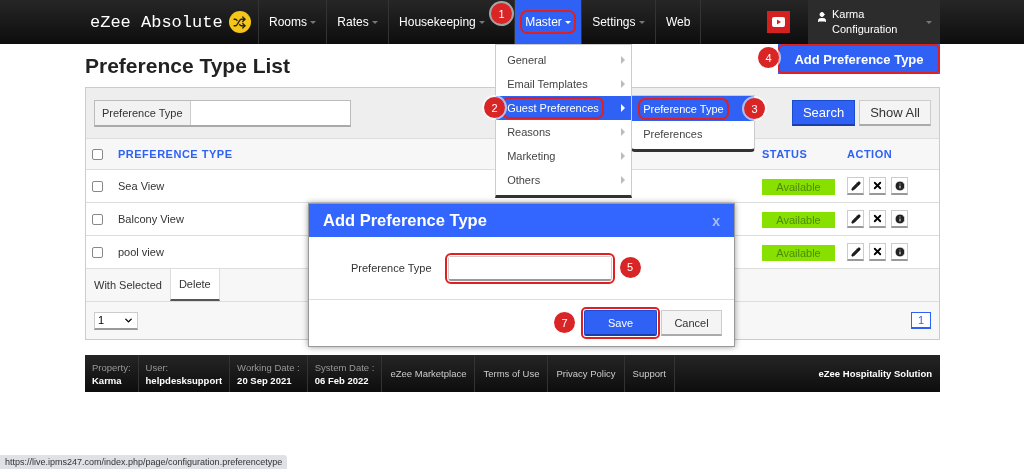 Image resolution: width=1024 pixels, height=469 pixels. I want to click on user-menu: Karma Configuration, so click(874, 22).